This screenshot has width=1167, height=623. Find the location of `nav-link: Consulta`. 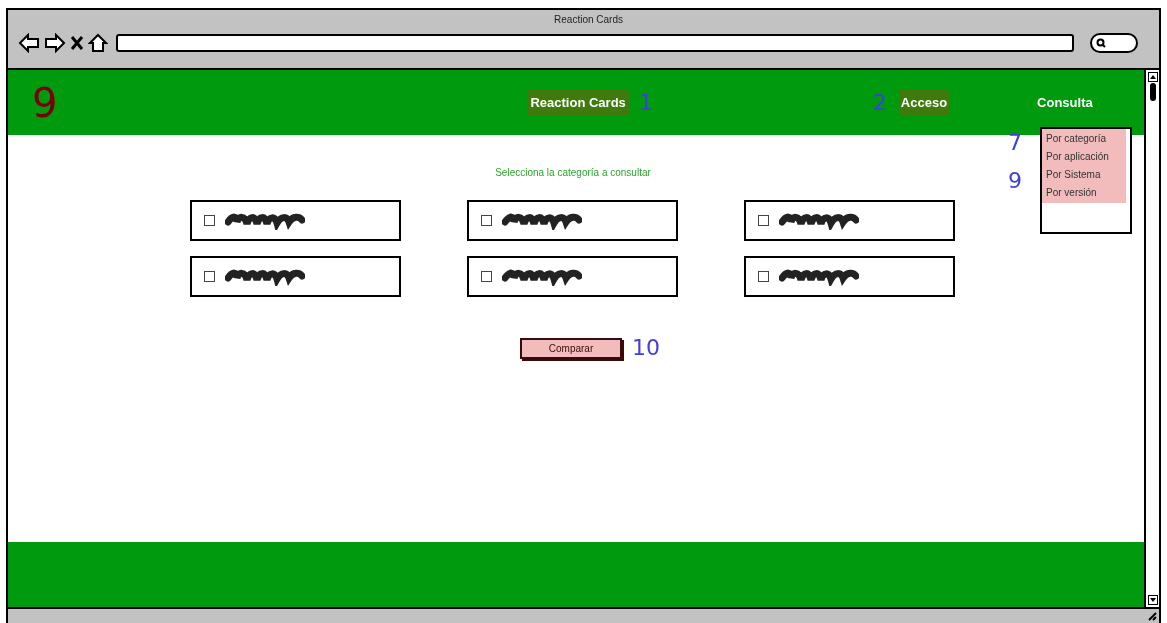

nav-link: Consulta is located at coordinates (1065, 102).